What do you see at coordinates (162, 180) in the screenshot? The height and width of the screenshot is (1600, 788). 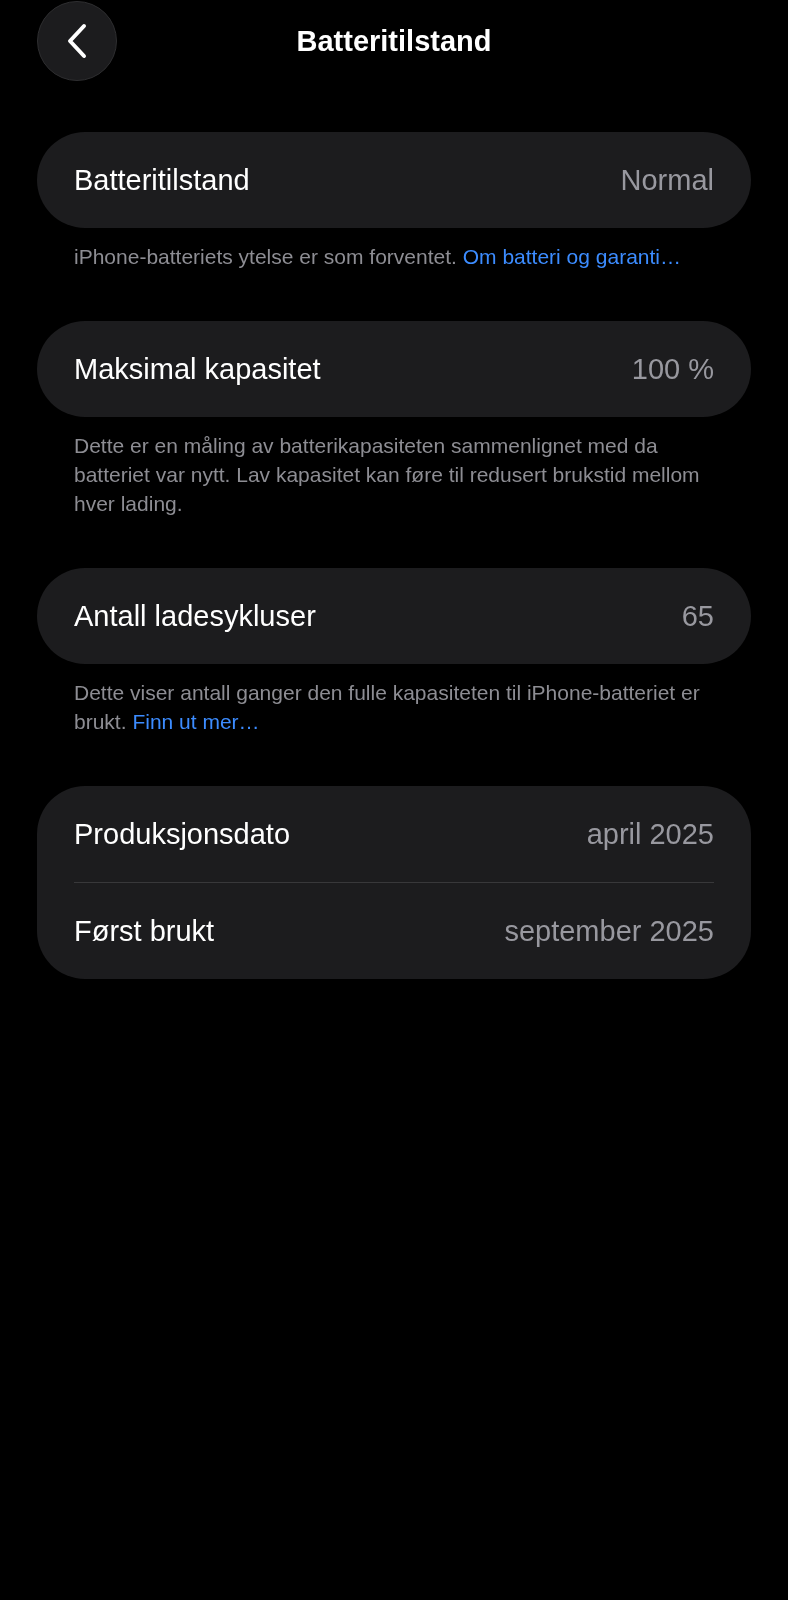 I see `row-label: Batteritilstand` at bounding box center [162, 180].